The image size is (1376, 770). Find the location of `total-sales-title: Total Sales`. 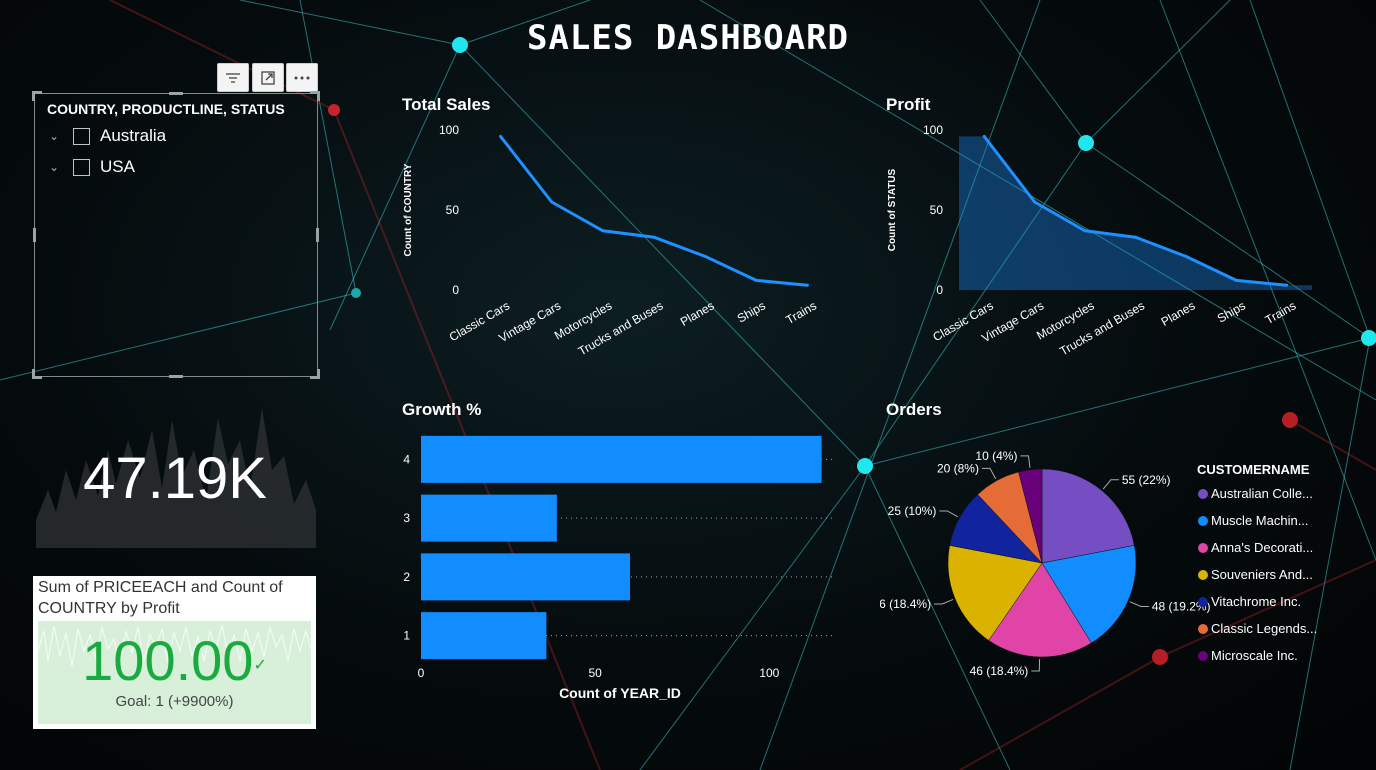

total-sales-title: Total Sales is located at coordinates (446, 104).